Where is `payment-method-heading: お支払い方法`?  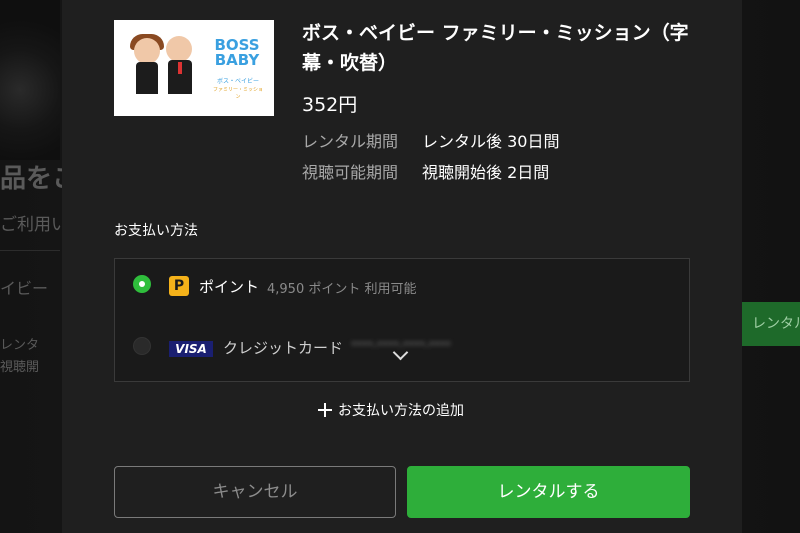 payment-method-heading: お支払い方法 is located at coordinates (156, 231).